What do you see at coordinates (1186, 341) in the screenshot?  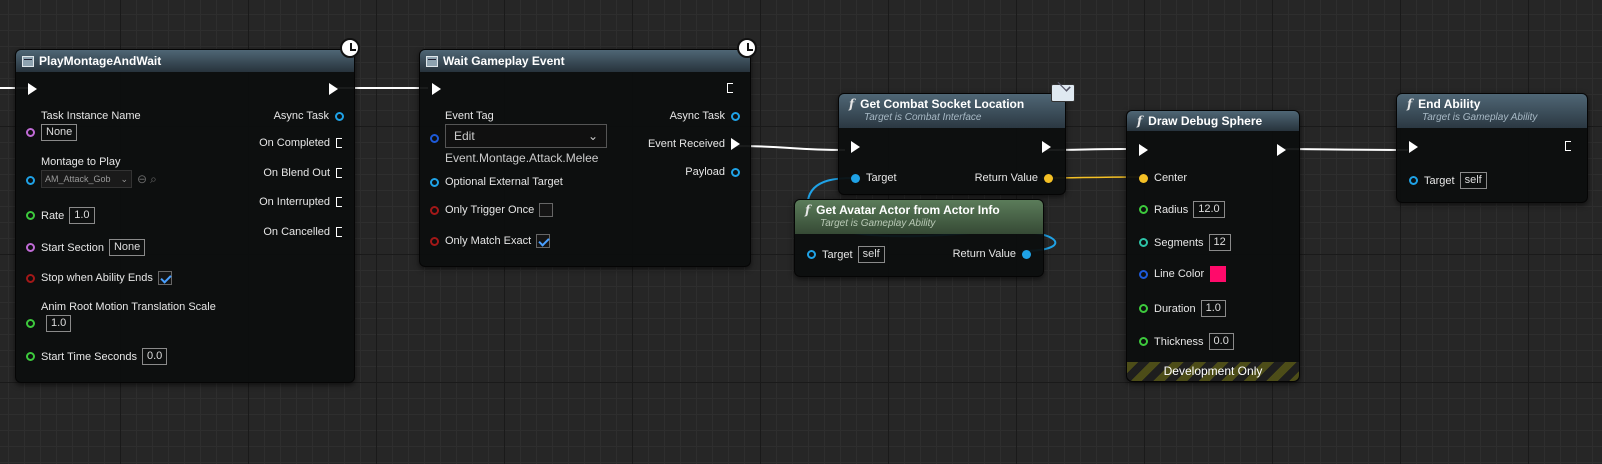 I see `thickness-pin: Thickness 0.0` at bounding box center [1186, 341].